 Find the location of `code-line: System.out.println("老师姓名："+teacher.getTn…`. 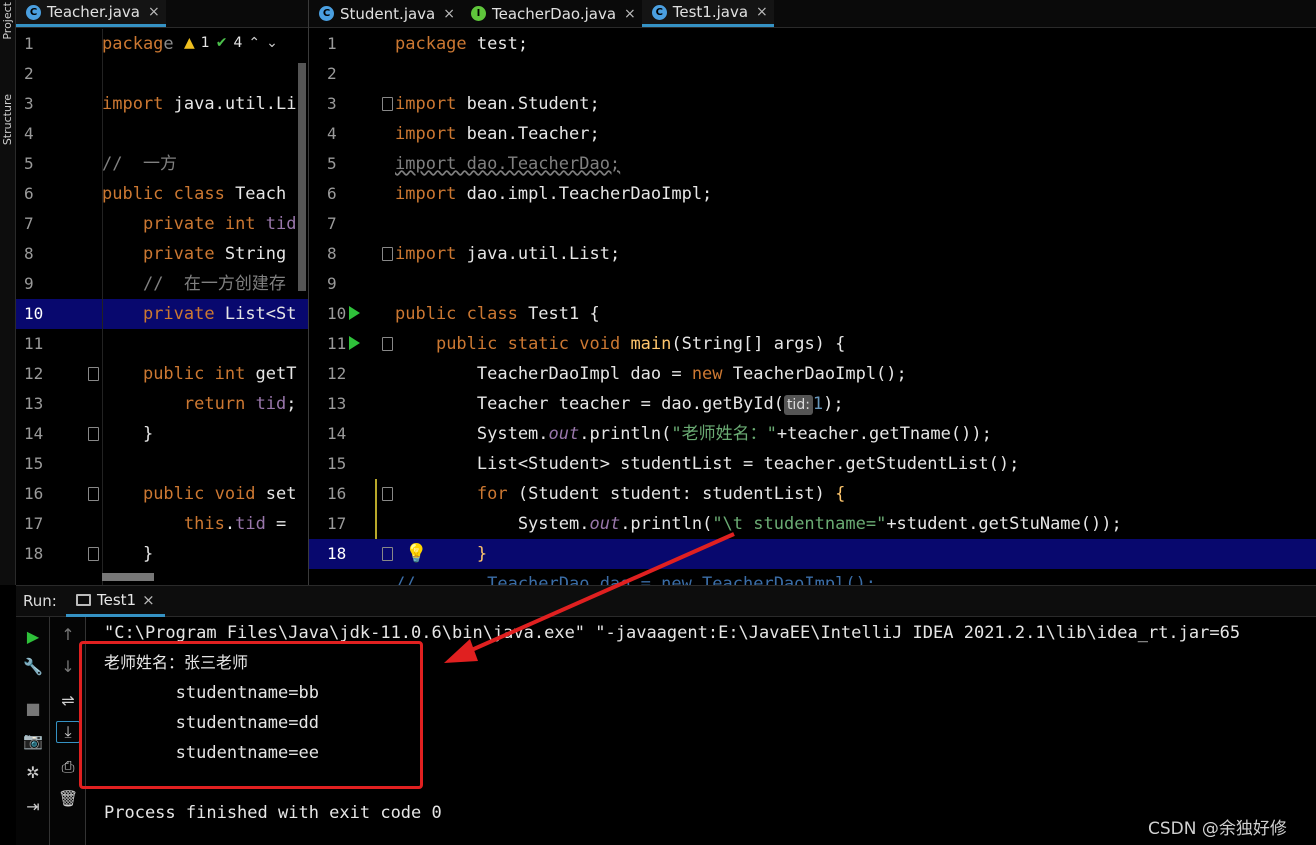

code-line: System.out.println("老师姓名："+teacher.getTn… is located at coordinates (693, 434).